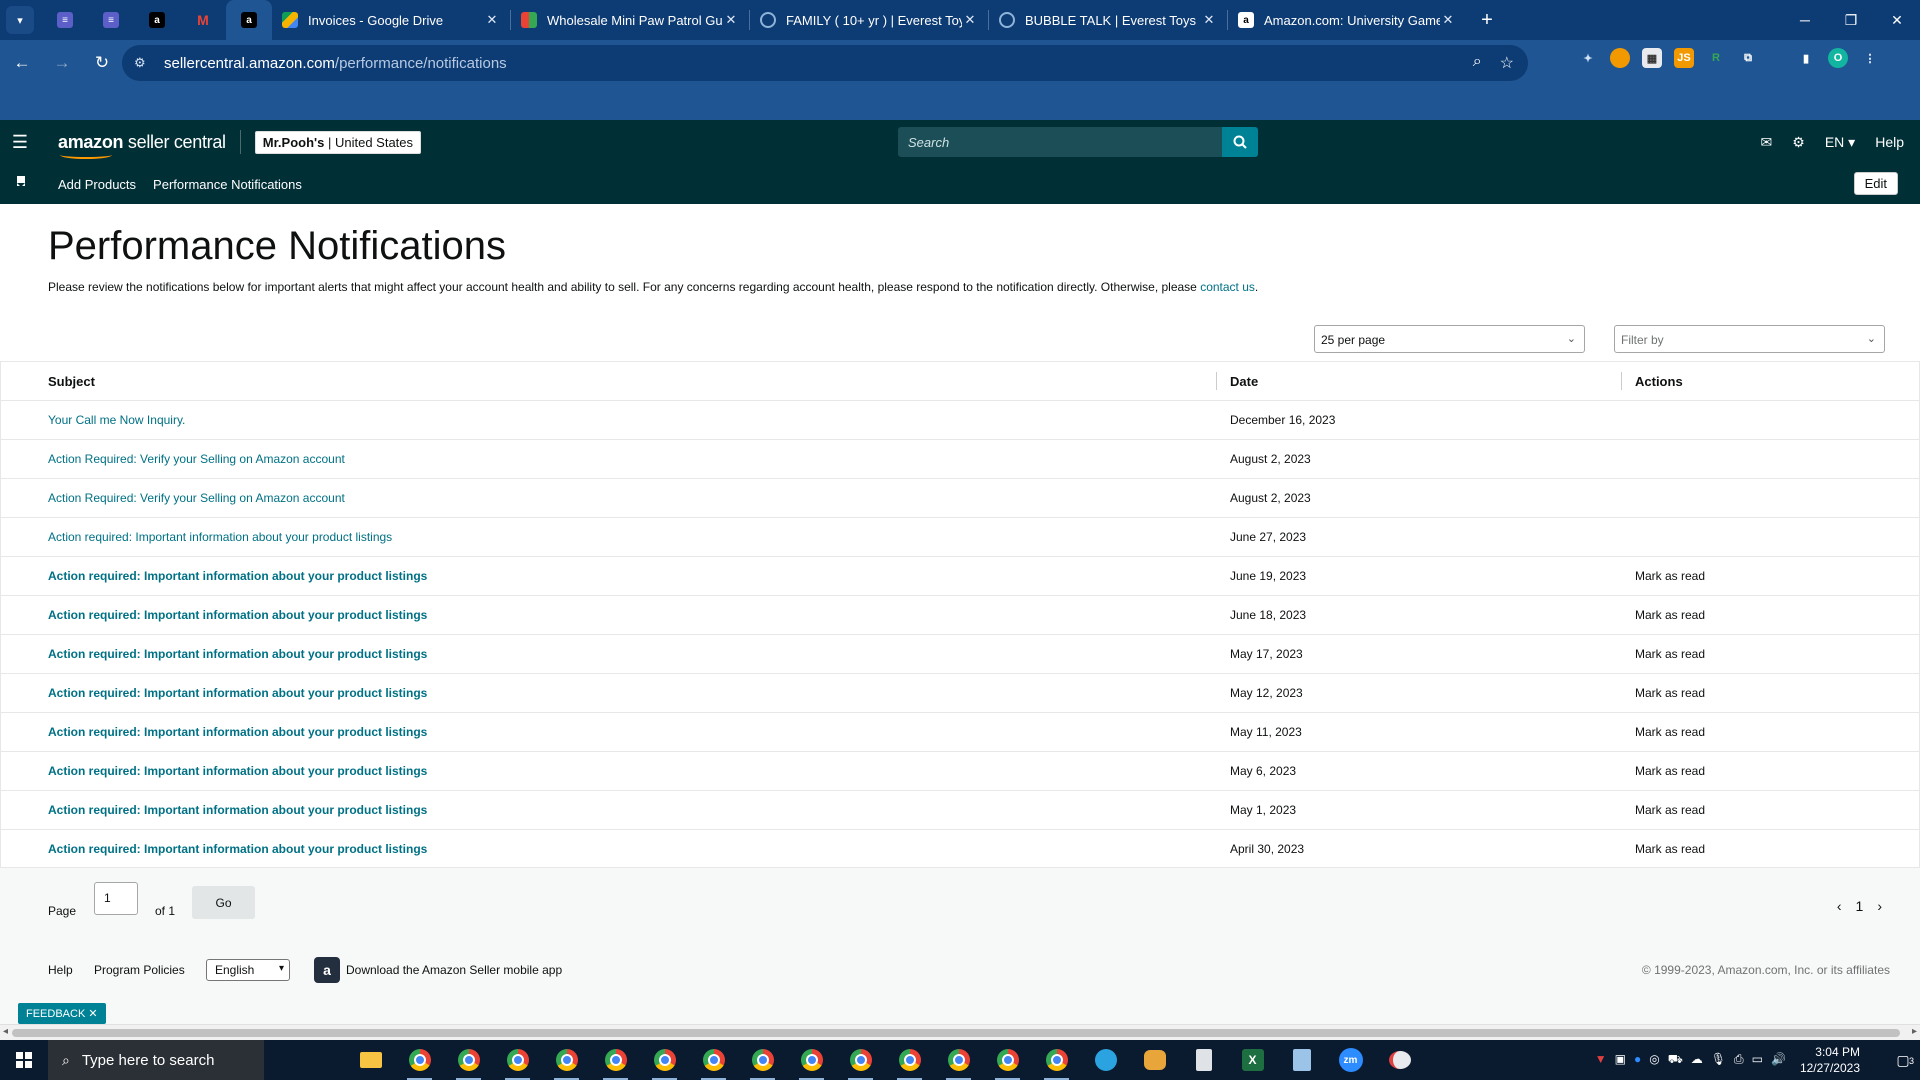 This screenshot has width=1920, height=1080. What do you see at coordinates (71, 381) in the screenshot?
I see `column-subject: Subject` at bounding box center [71, 381].